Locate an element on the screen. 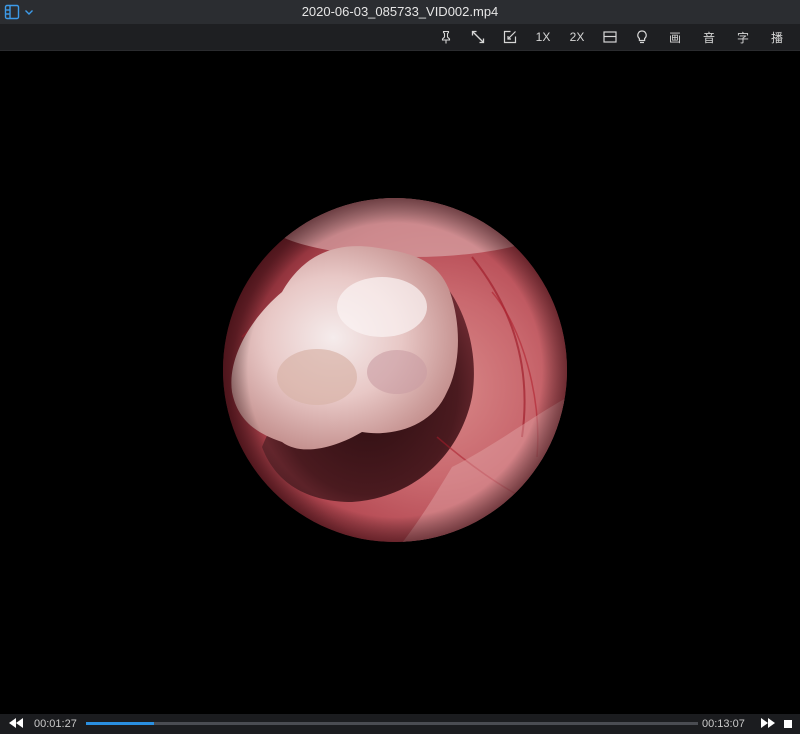 This screenshot has width=800, height=734. total-time: 00:13:07 is located at coordinates (723, 724).